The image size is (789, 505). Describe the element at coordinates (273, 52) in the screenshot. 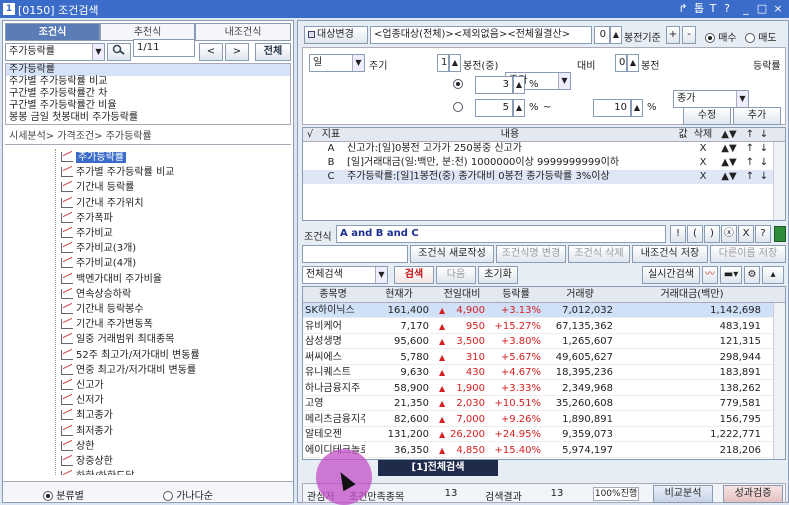

I see `all-button: 전체` at that location.